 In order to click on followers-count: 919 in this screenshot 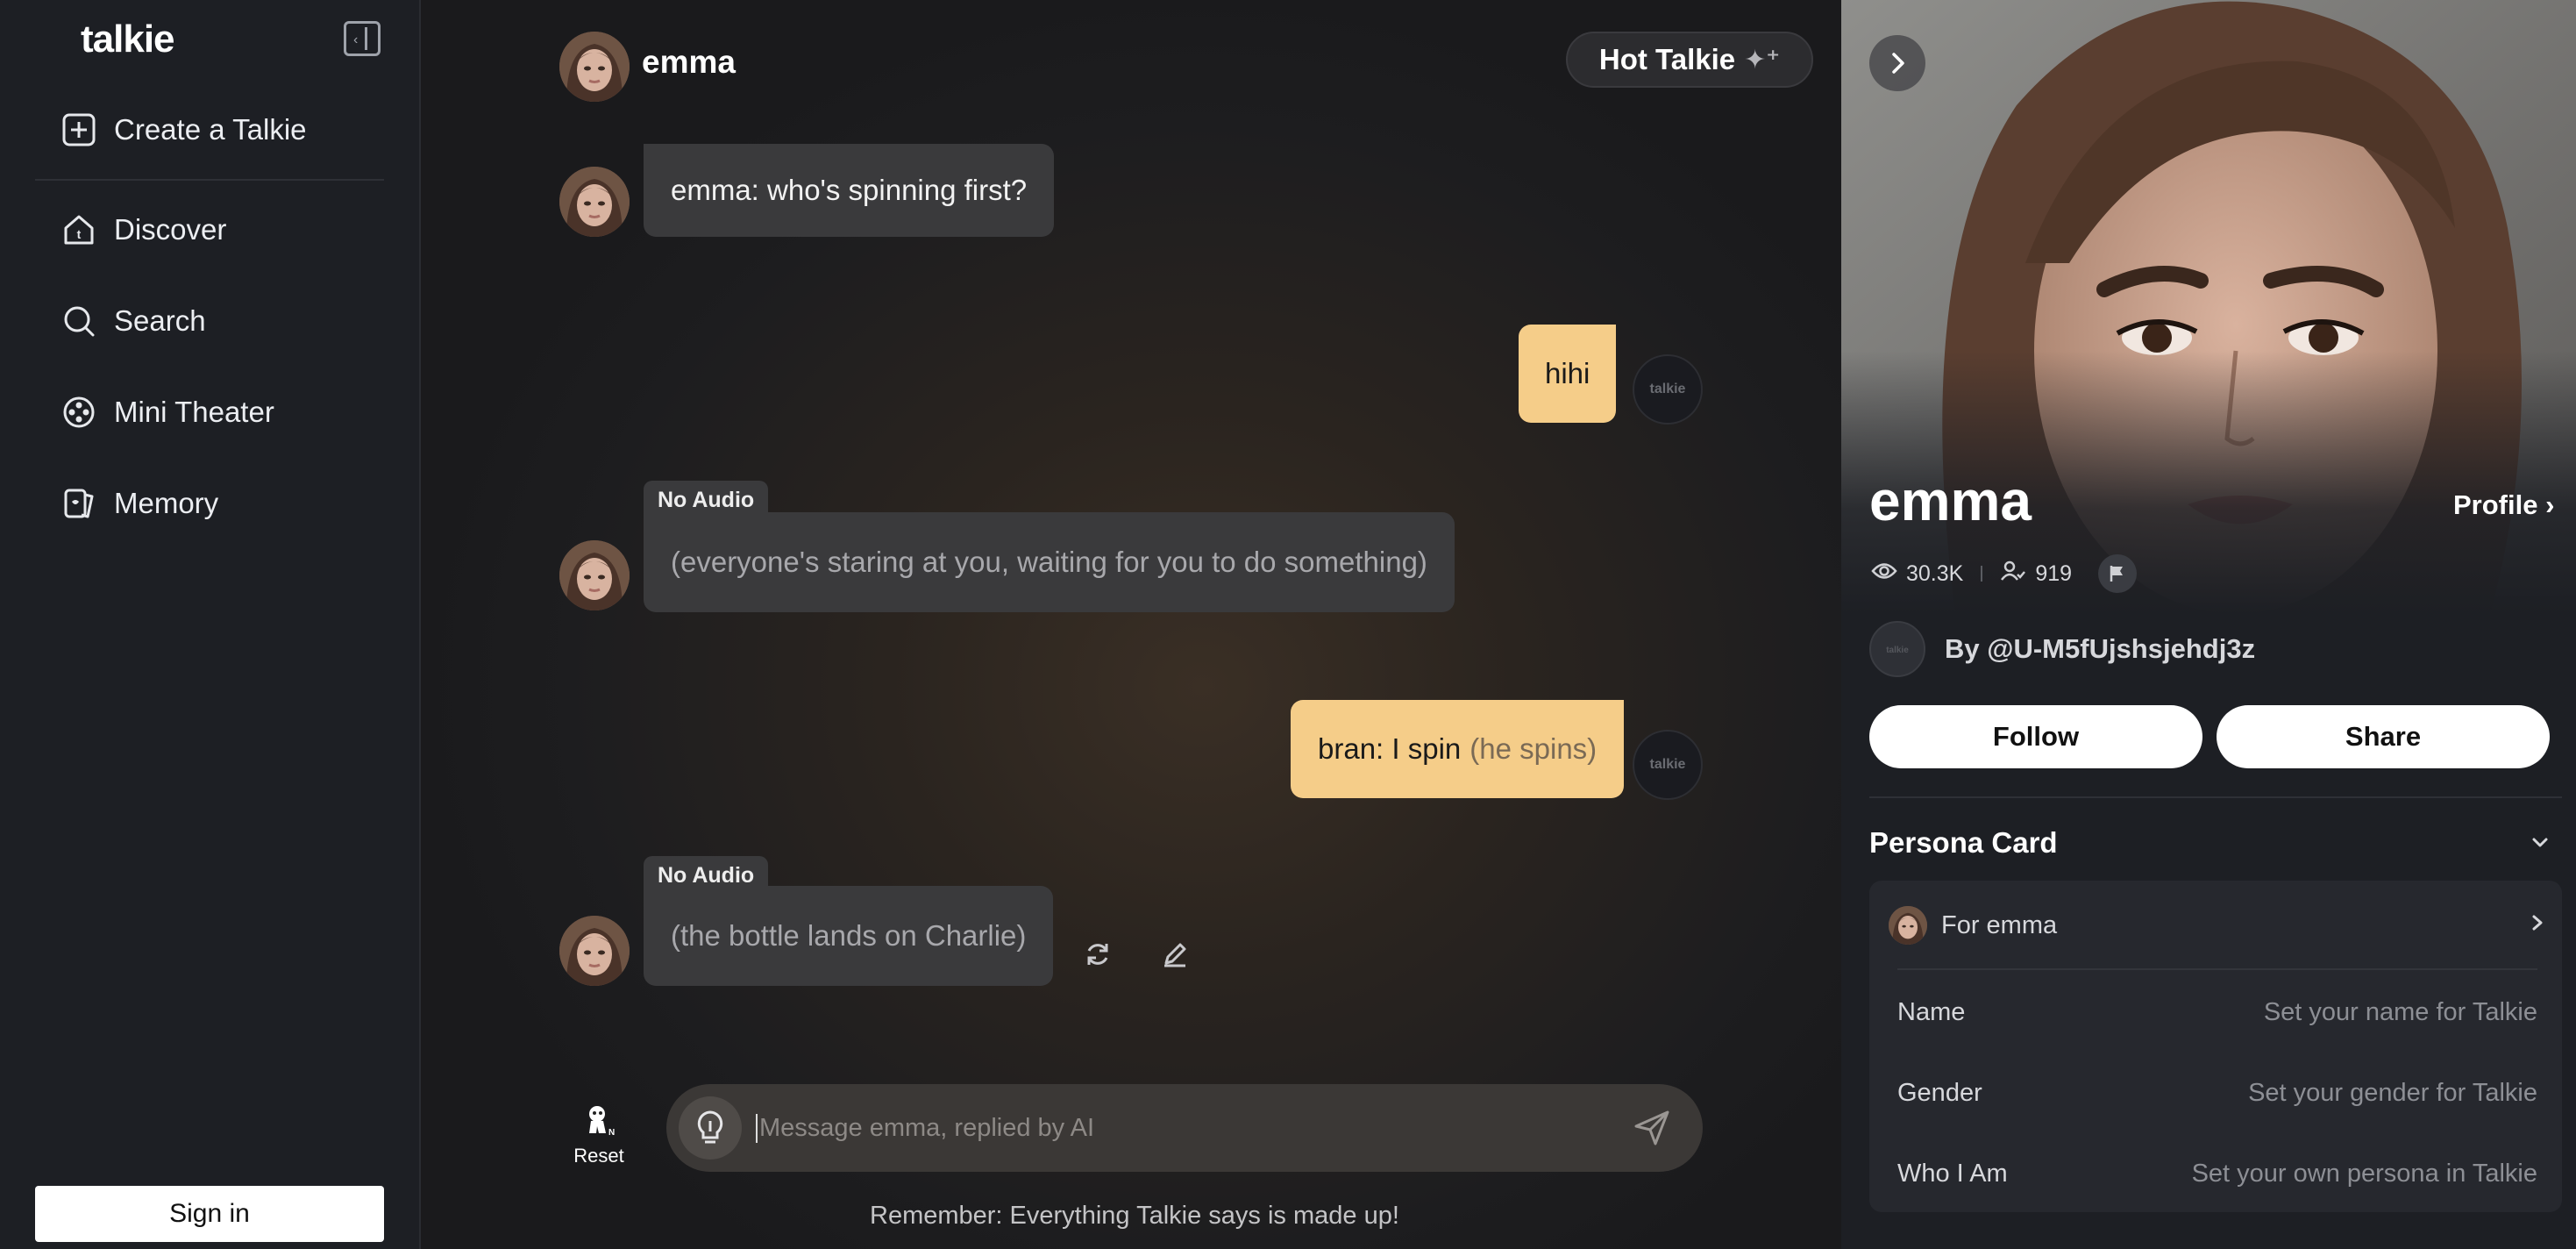, I will do `click(2054, 573)`.